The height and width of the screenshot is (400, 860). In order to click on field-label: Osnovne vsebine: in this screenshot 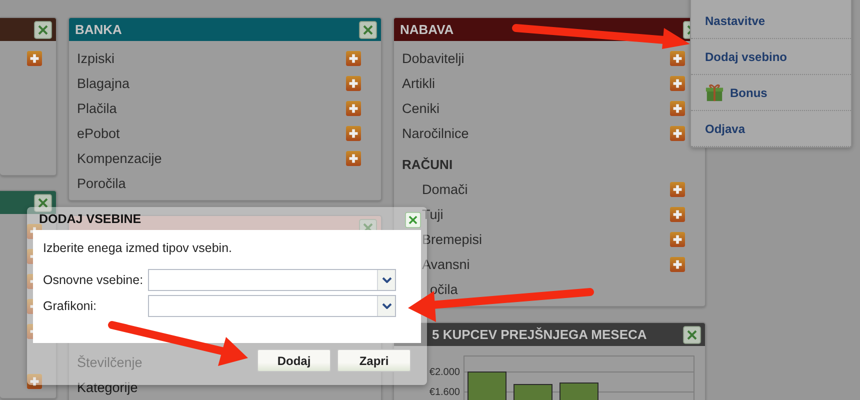, I will do `click(93, 280)`.